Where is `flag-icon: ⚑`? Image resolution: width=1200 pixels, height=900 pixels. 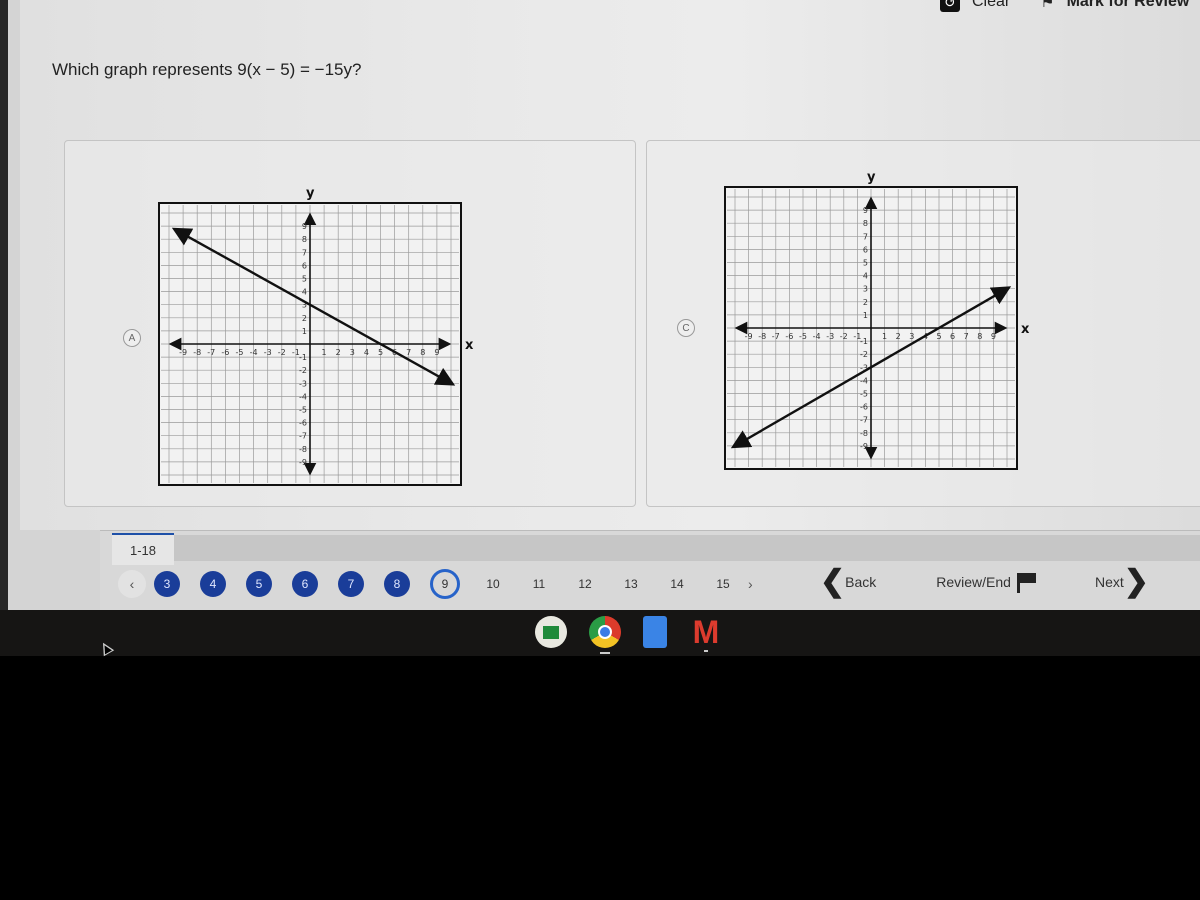
flag-icon: ⚑ is located at coordinates (1047, 5).